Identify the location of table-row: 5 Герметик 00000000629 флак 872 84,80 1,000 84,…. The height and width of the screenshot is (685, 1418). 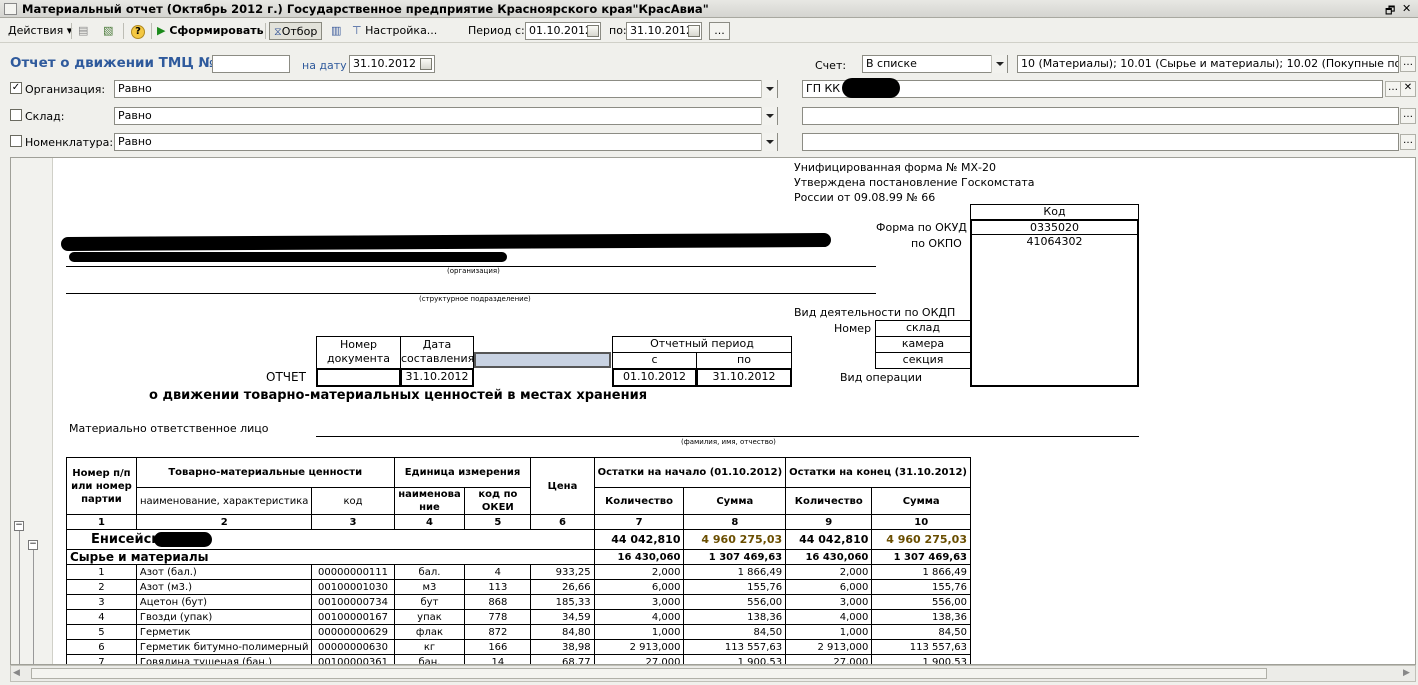
(518, 632).